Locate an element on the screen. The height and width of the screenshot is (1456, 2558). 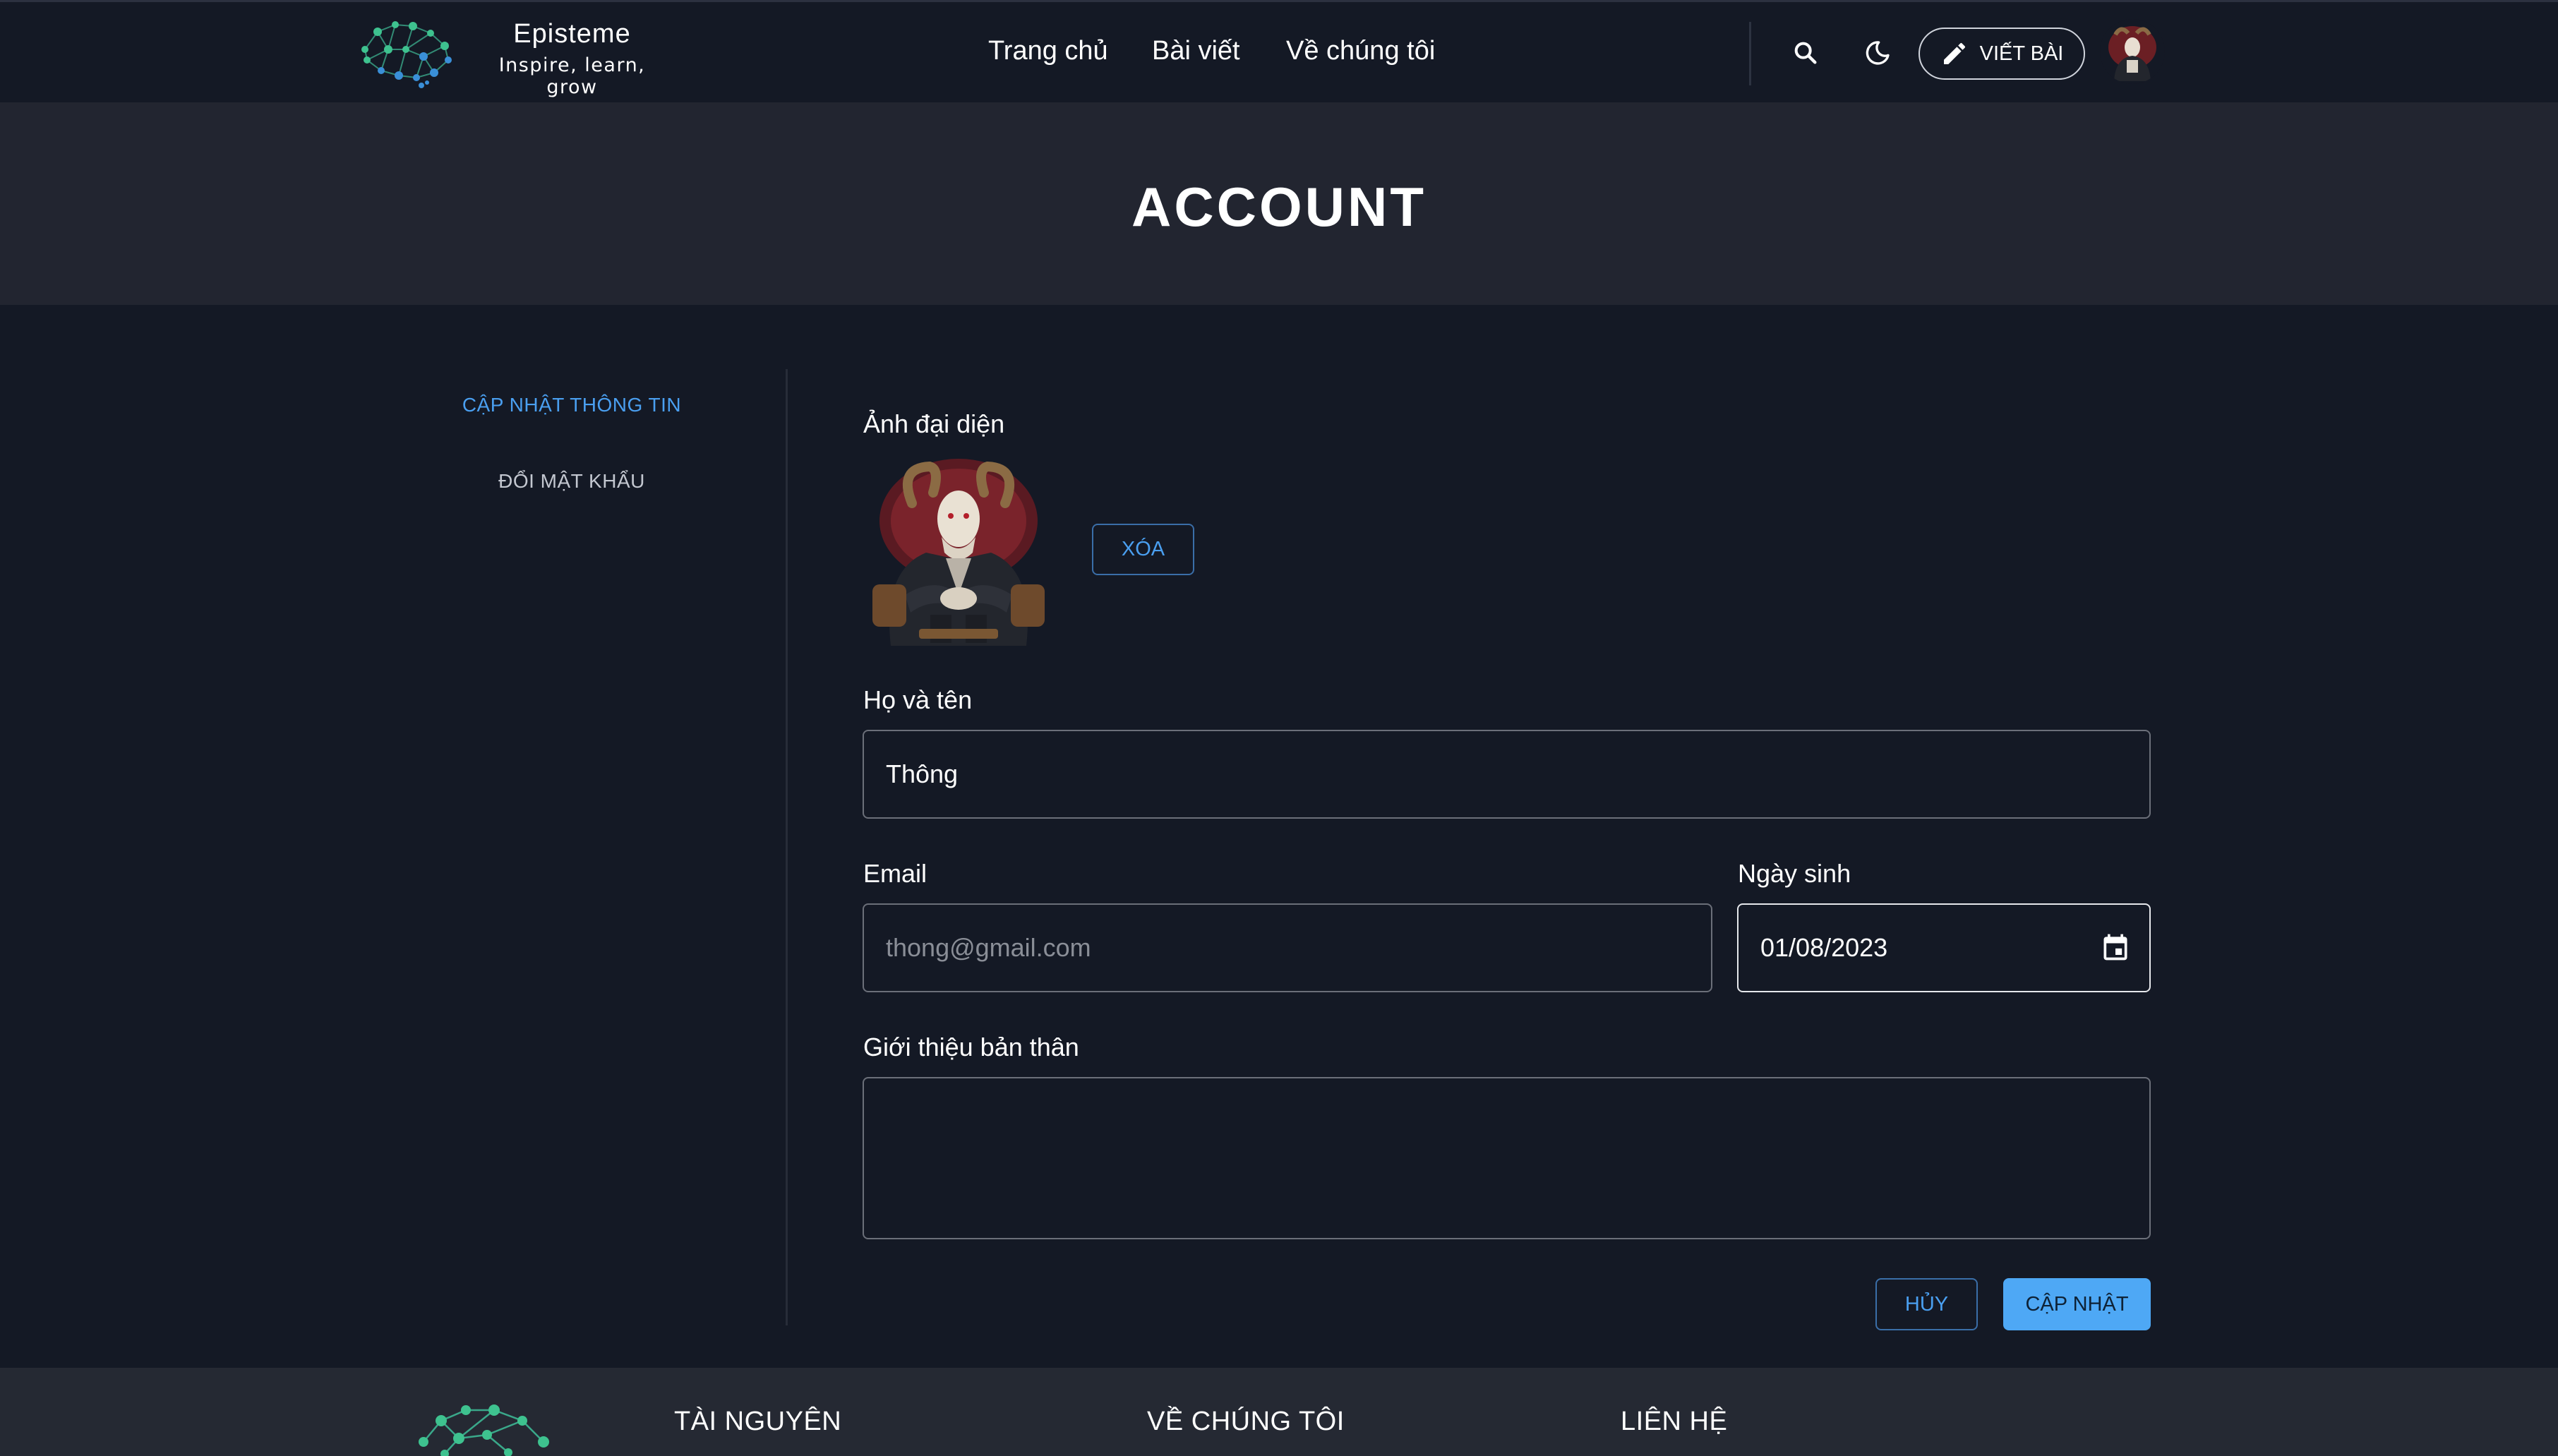
cancel-button: HỦY is located at coordinates (1926, 1304).